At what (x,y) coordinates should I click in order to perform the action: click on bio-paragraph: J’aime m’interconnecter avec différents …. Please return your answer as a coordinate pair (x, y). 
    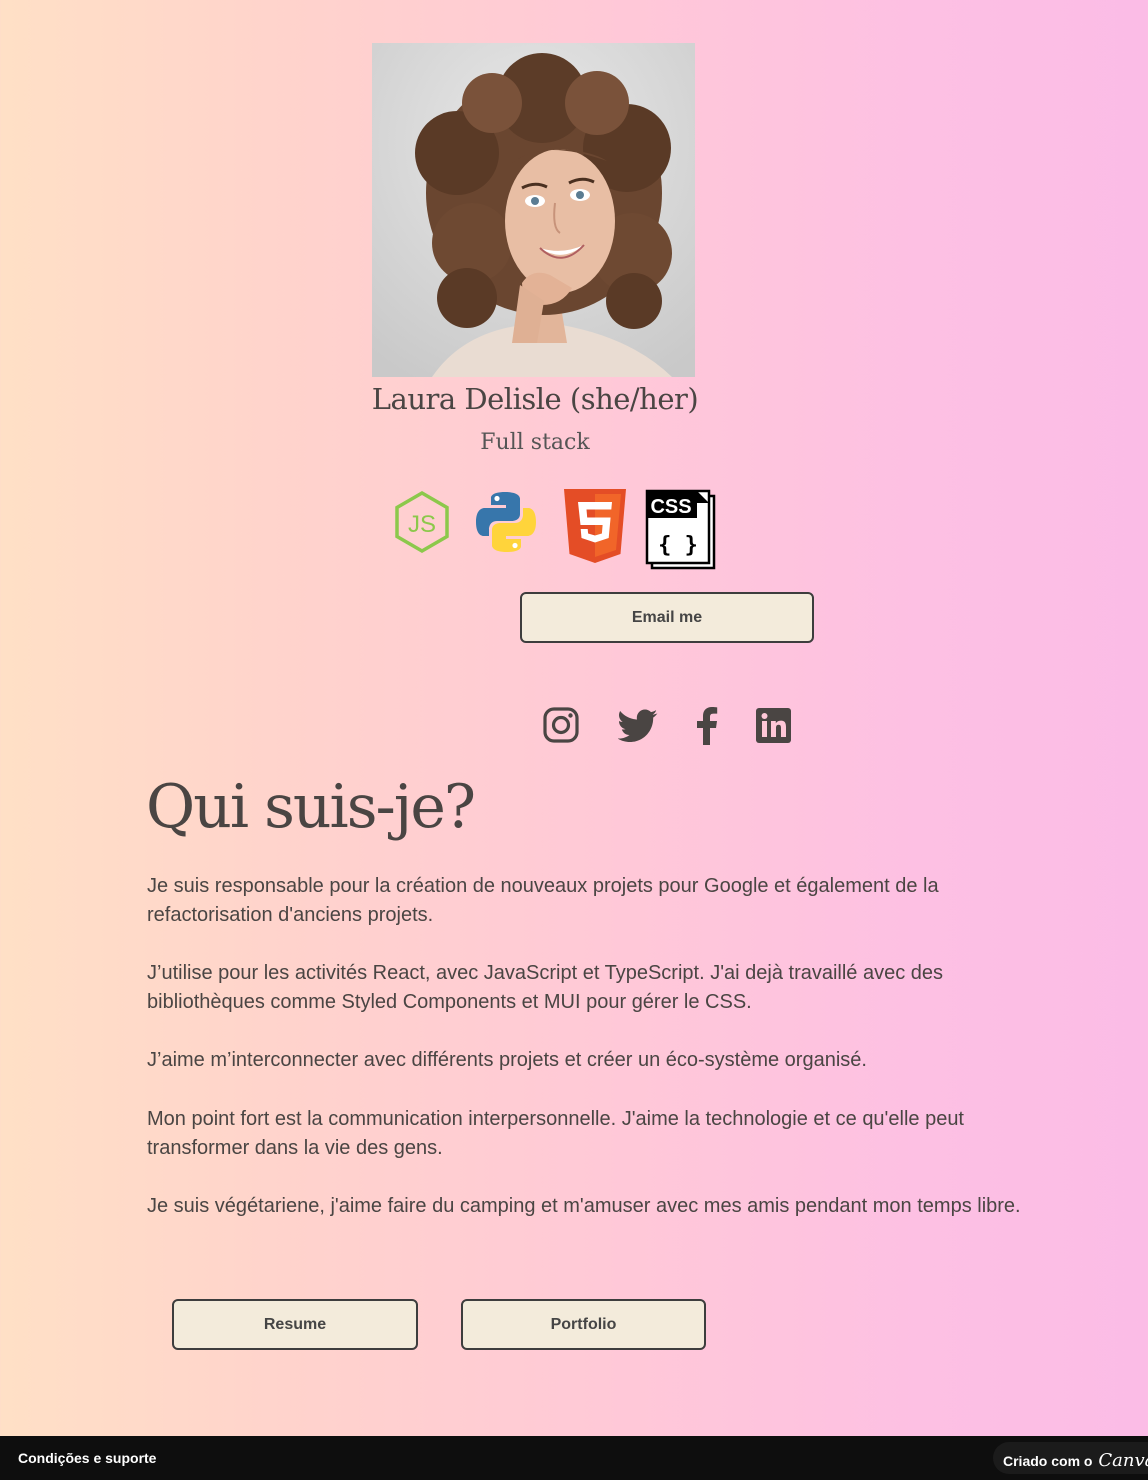
    Looking at the image, I should click on (507, 1060).